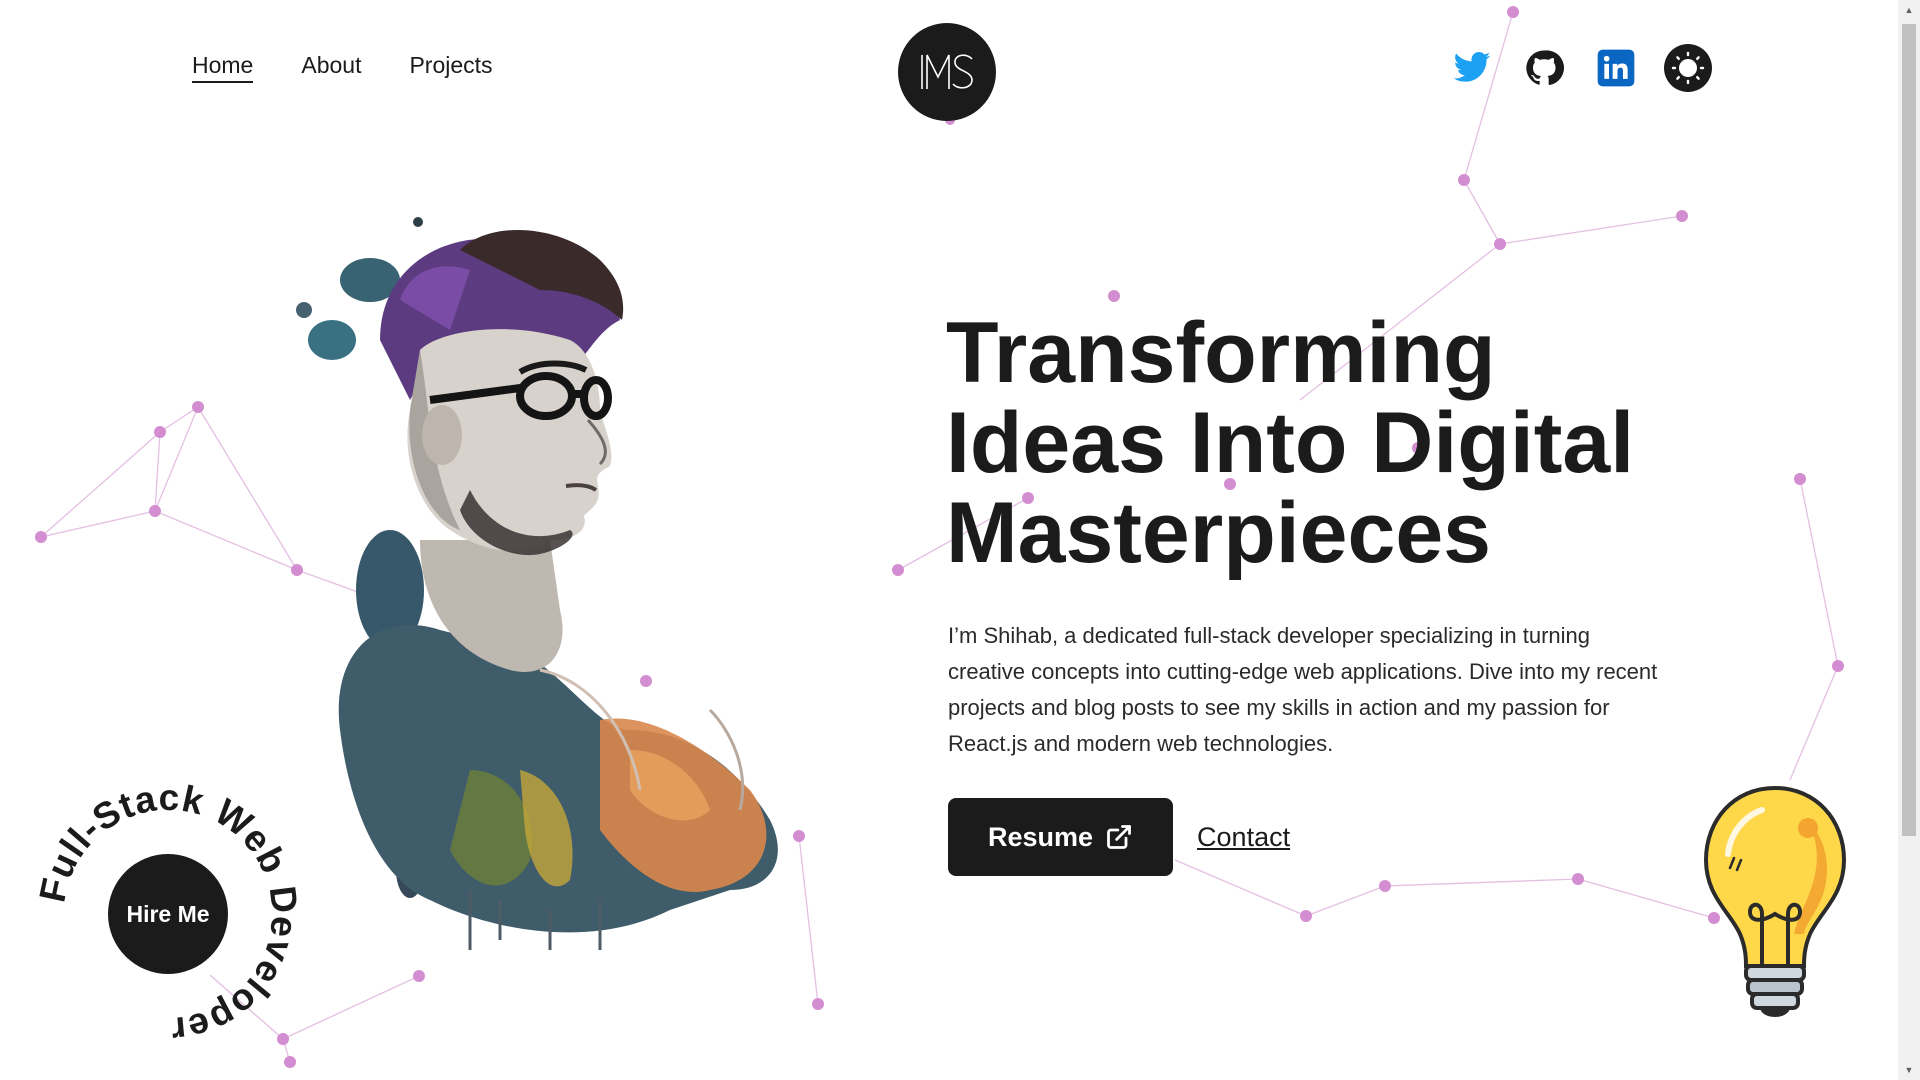  I want to click on scroll-down-arrow-icon: ▼, so click(1909, 1070).